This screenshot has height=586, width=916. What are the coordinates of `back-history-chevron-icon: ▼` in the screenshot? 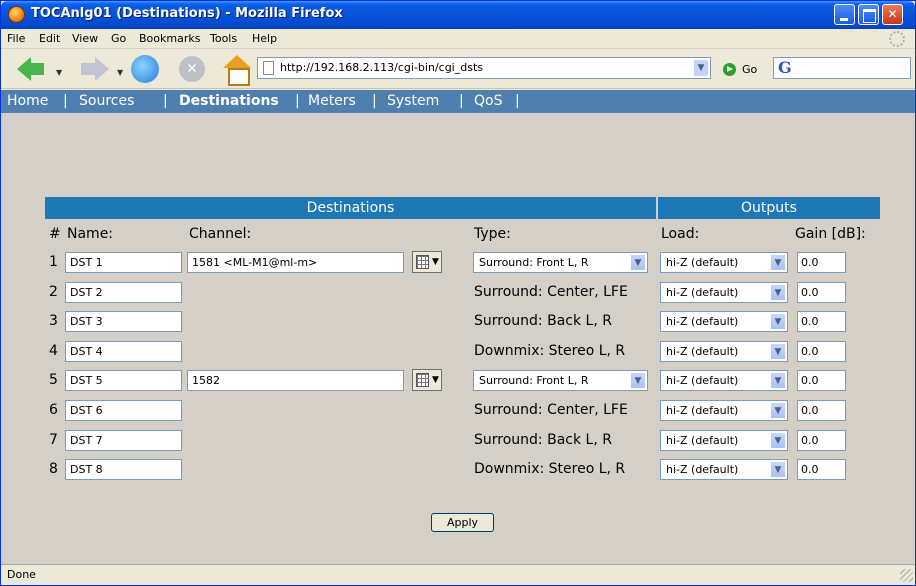 It's located at (59, 72).